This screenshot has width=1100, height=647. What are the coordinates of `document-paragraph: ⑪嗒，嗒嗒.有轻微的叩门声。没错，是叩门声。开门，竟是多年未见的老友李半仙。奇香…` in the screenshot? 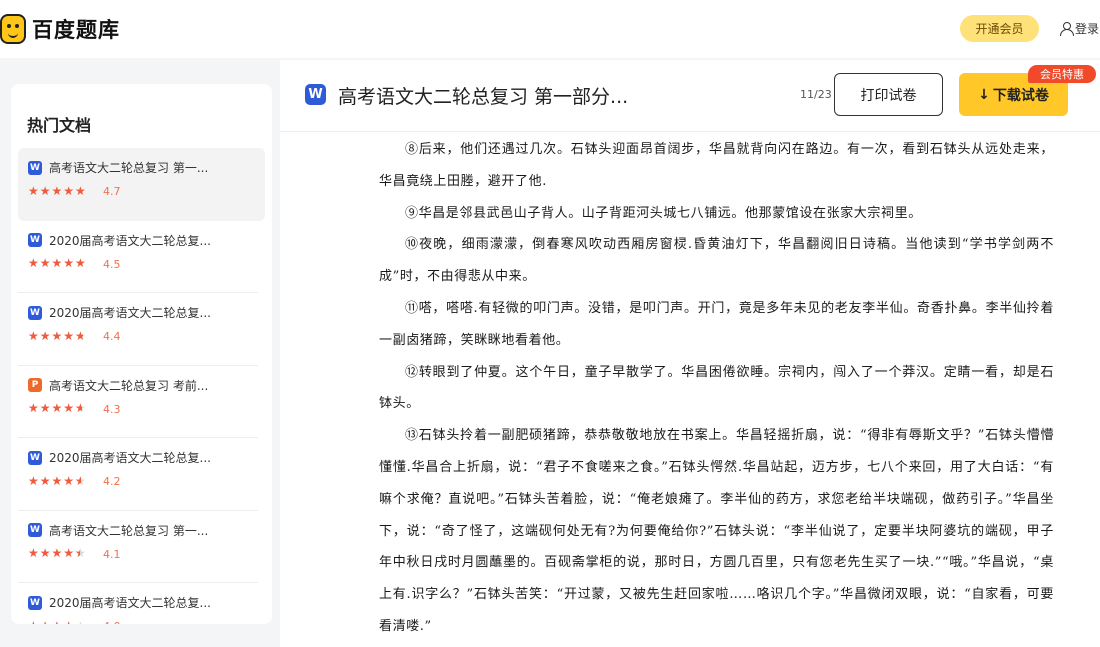 It's located at (716, 324).